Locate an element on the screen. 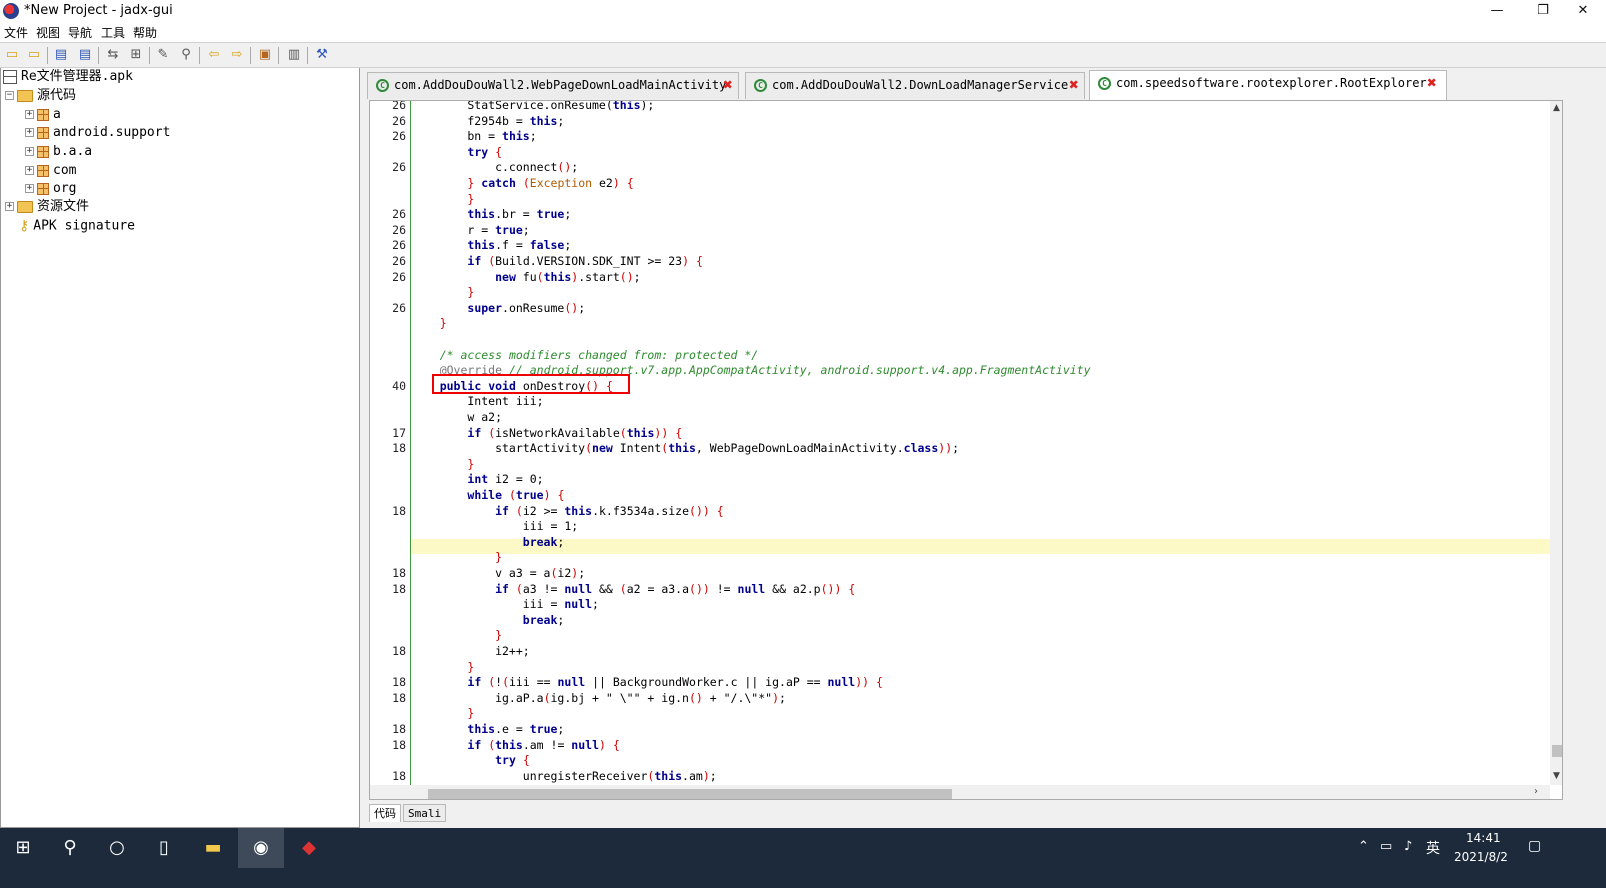 The image size is (1606, 888). export-icon: ▤ is located at coordinates (85, 55).